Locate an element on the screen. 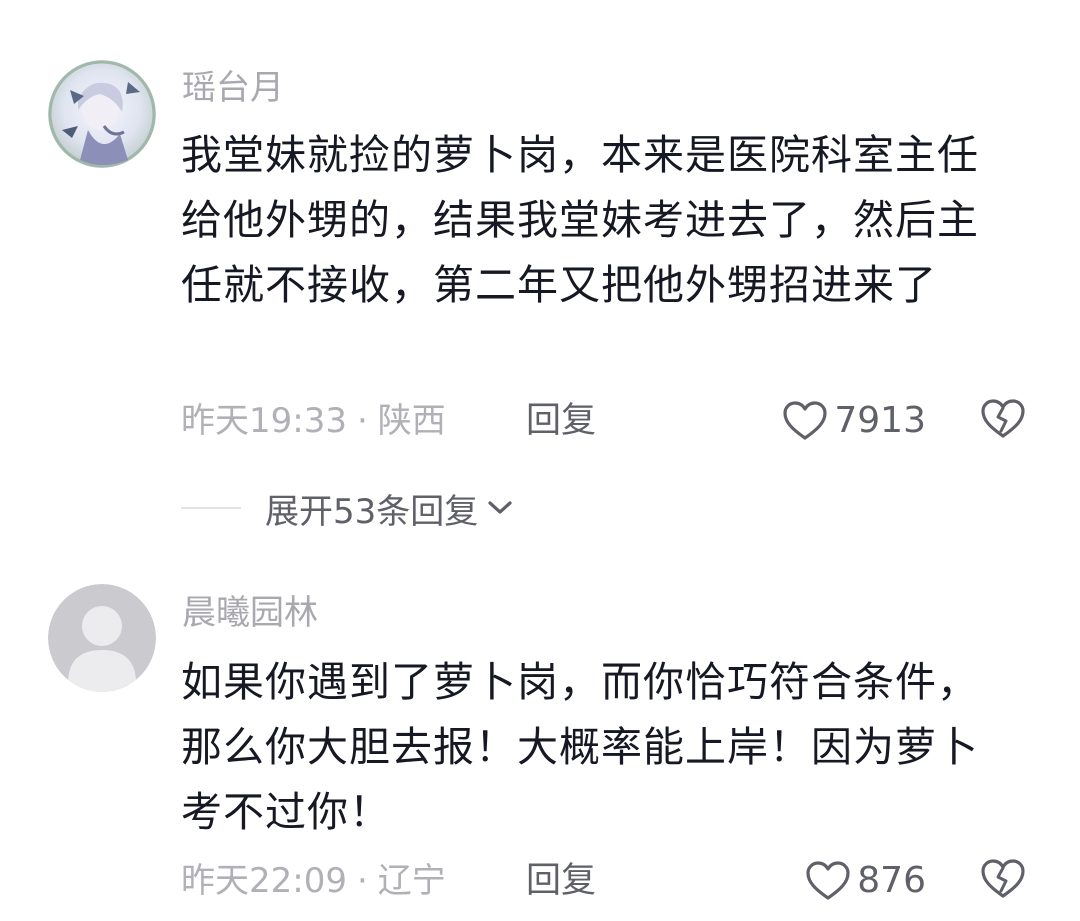 This screenshot has height=921, width=1080. default-user-avatar-icon is located at coordinates (102, 638).